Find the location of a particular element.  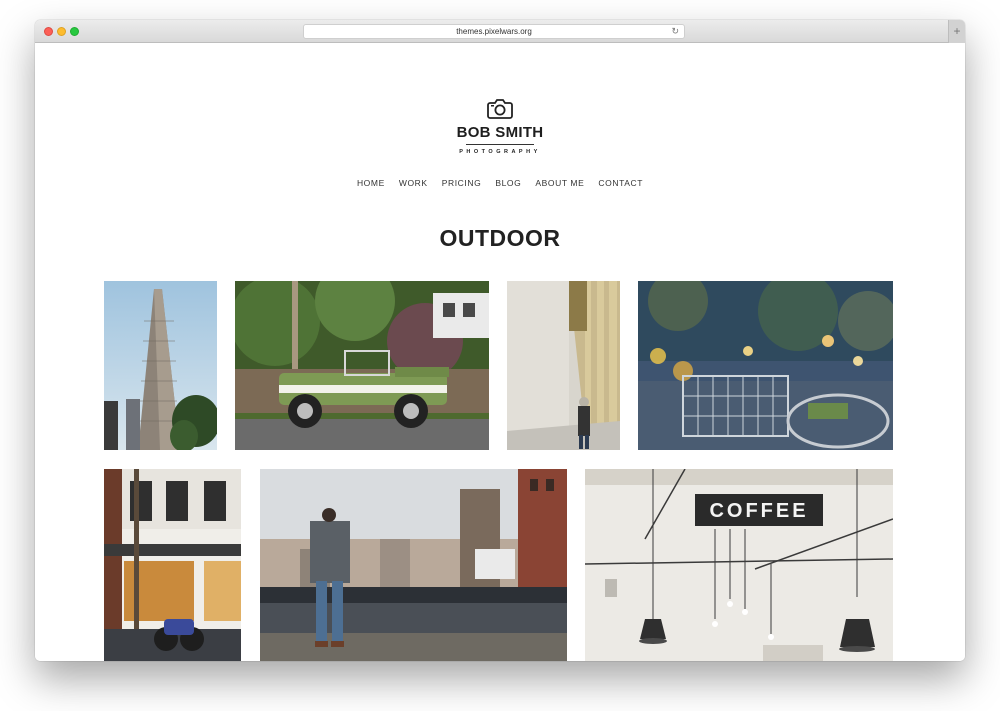

nav-item-work: WORK is located at coordinates (413, 183).